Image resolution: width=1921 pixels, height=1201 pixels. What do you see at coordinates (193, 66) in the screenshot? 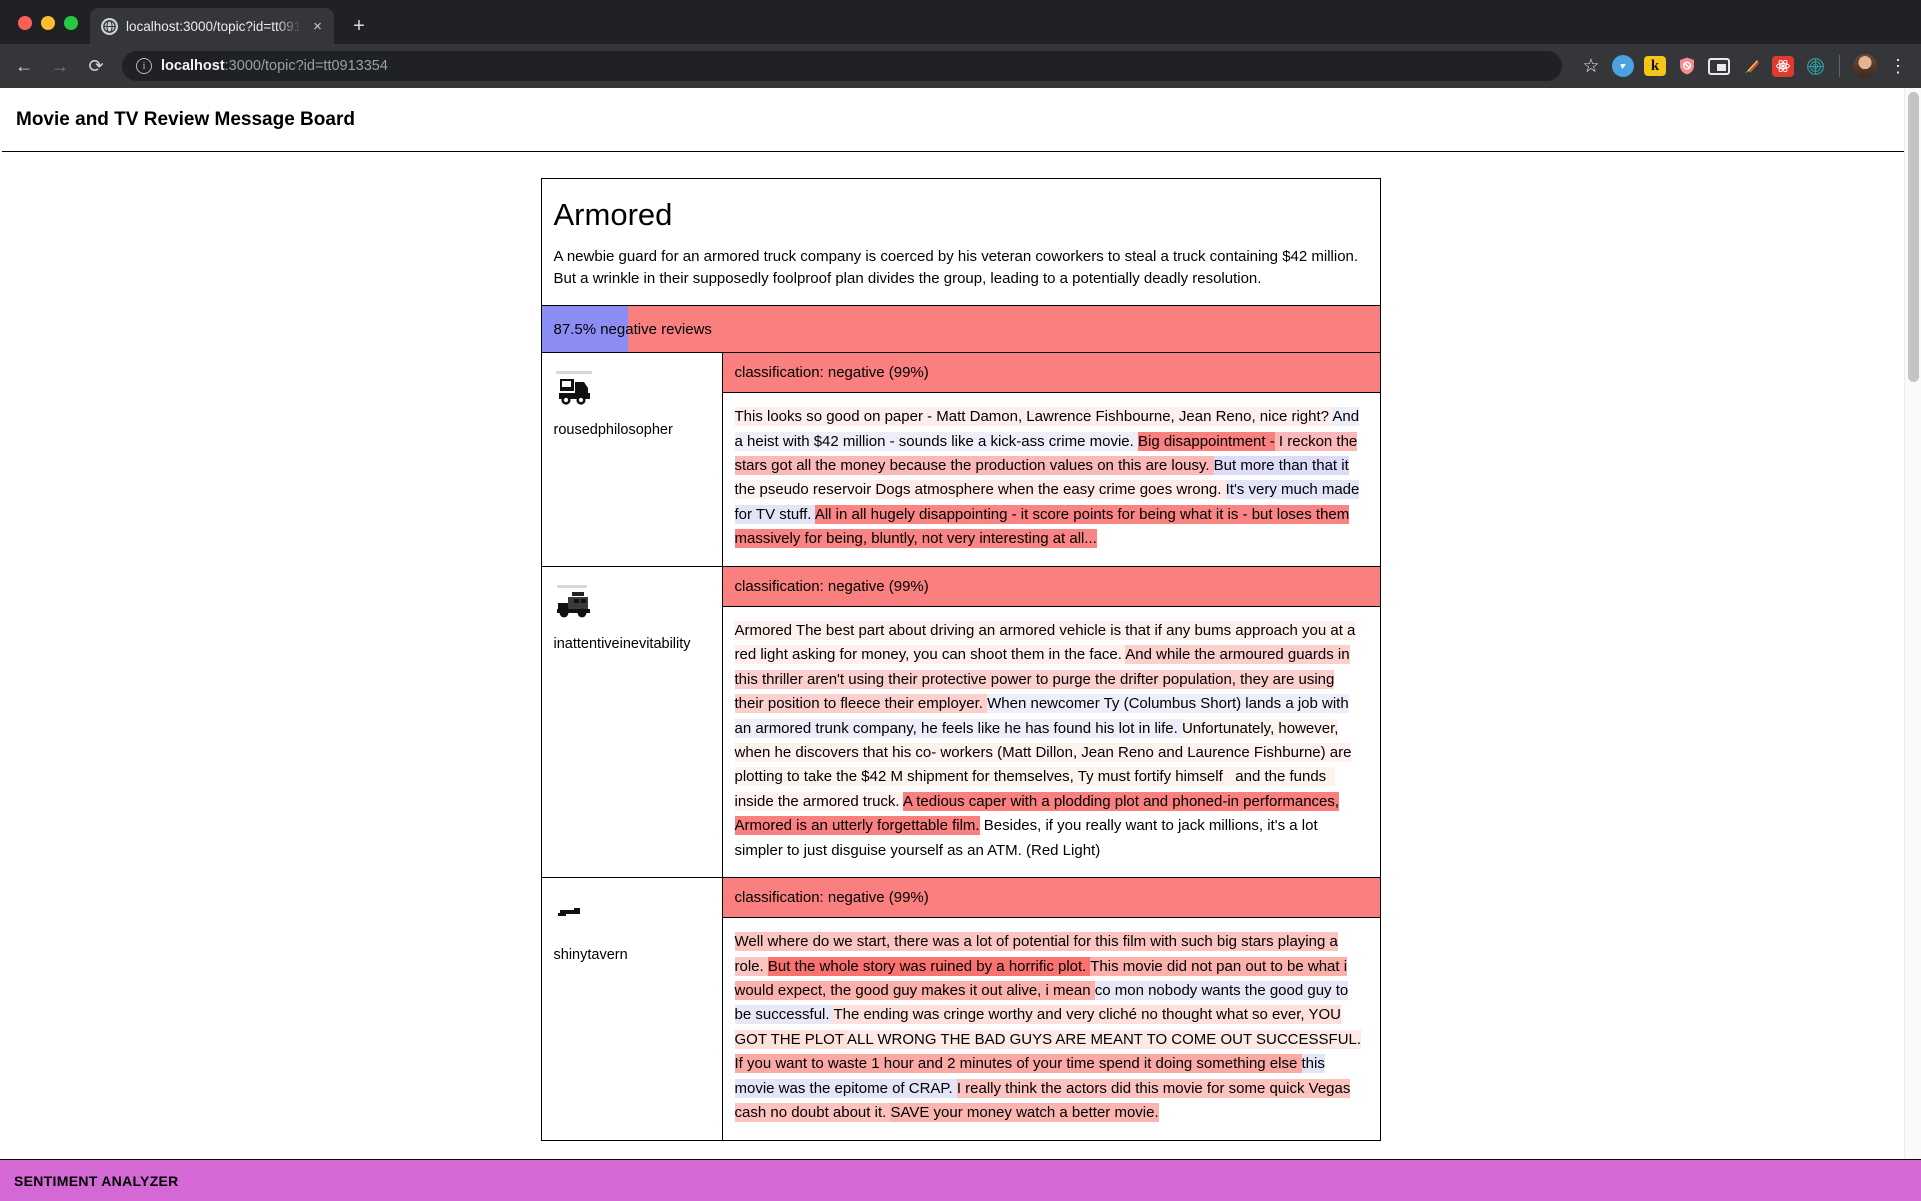
I see `url-host: localhost` at bounding box center [193, 66].